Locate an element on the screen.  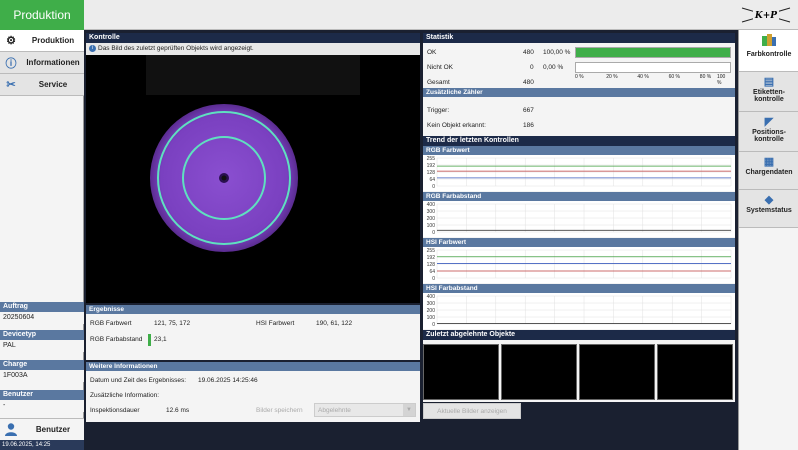
tools-icon: ✂ is located at coordinates (11, 85).